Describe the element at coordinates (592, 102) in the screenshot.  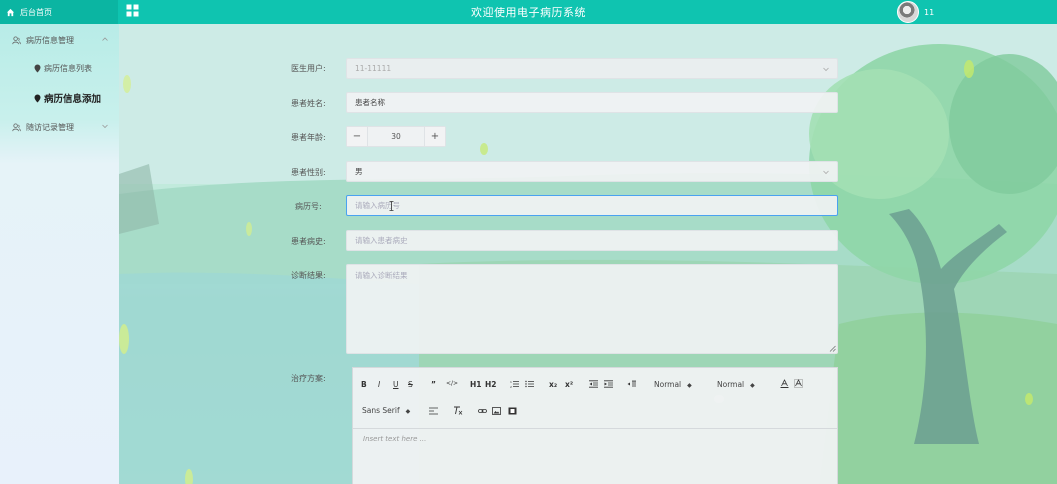
I see `patient-name-input: 患者名称` at that location.